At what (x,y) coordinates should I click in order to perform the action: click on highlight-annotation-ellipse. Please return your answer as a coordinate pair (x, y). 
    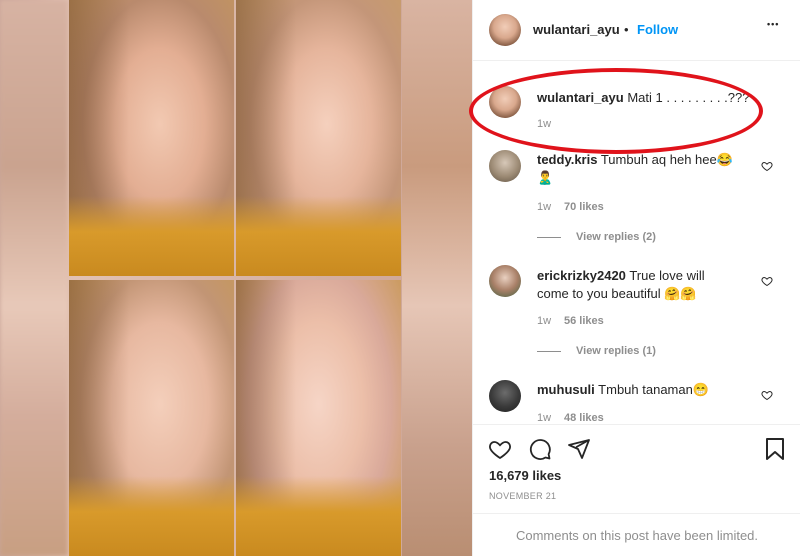
    Looking at the image, I should click on (616, 111).